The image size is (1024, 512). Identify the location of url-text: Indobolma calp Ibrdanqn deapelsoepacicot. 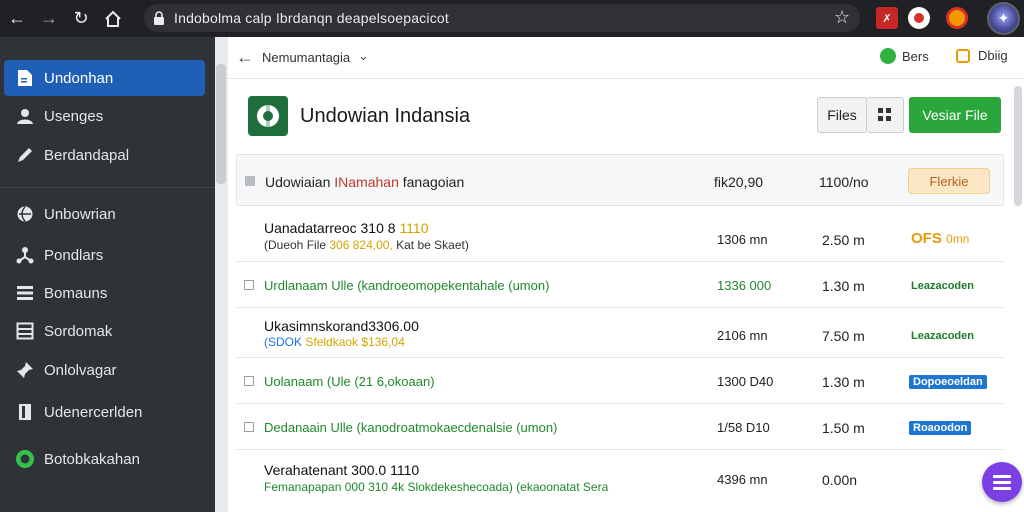
(311, 18).